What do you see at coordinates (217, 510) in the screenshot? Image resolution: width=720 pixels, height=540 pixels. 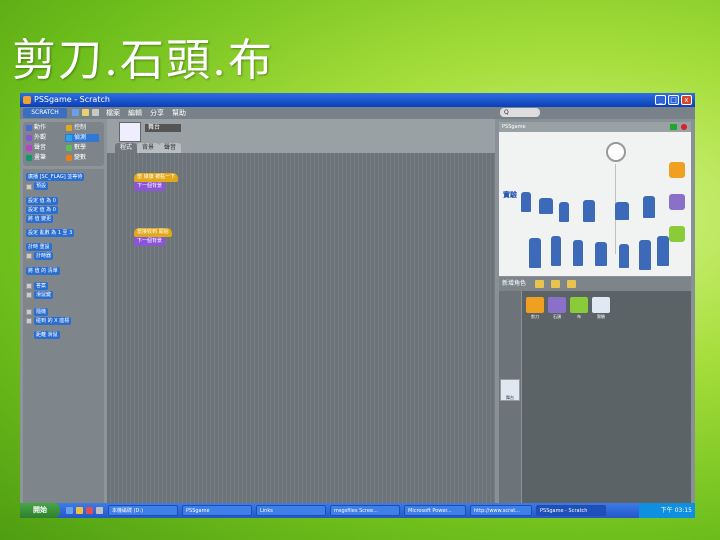 I see `taskbar-item: PSSgame` at bounding box center [217, 510].